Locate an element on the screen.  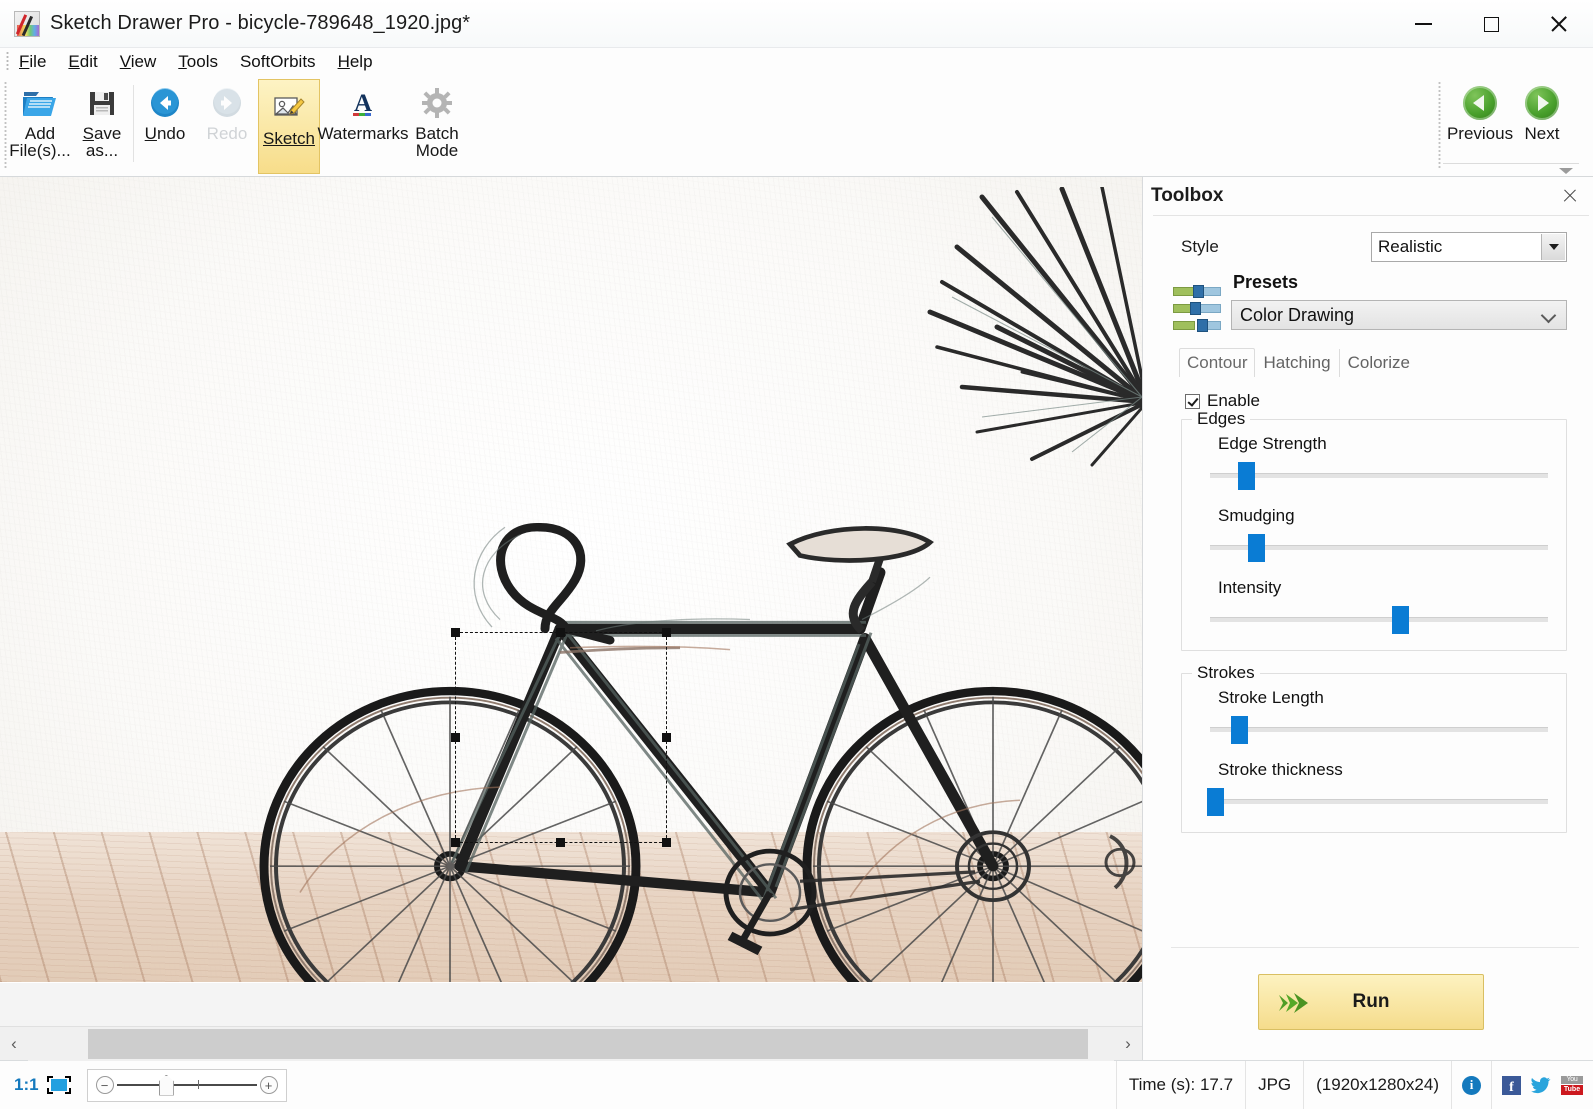
maximize-button is located at coordinates (1491, 24).